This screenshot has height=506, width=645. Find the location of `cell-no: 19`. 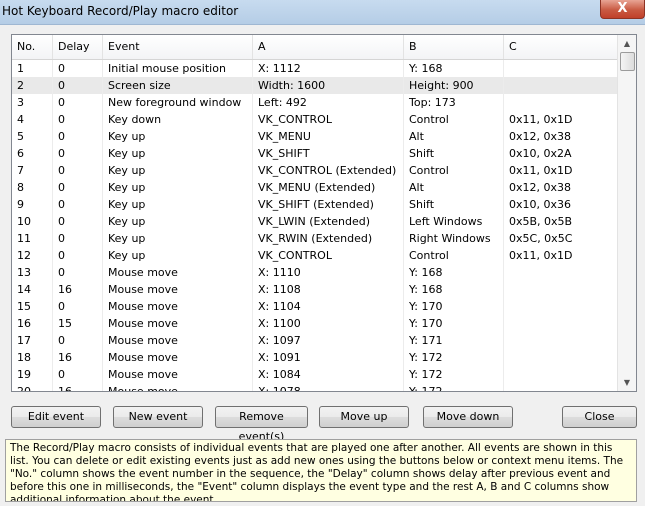

cell-no: 19 is located at coordinates (32, 374).